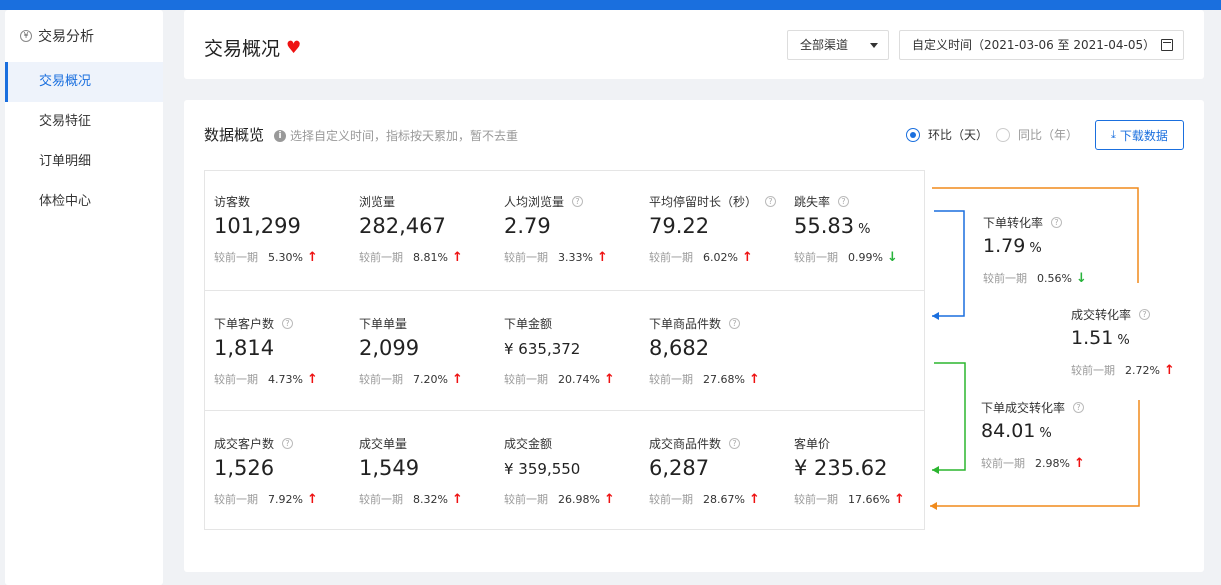 The image size is (1221, 585). What do you see at coordinates (933, 506) in the screenshot?
I see `flow-arrow-orange` at bounding box center [933, 506].